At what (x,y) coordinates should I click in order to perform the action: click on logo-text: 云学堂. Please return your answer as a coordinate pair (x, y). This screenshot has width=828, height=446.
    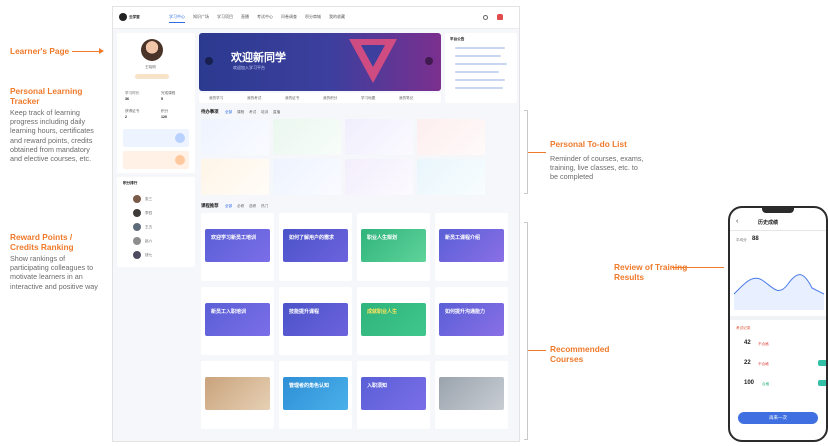
    Looking at the image, I should click on (134, 17).